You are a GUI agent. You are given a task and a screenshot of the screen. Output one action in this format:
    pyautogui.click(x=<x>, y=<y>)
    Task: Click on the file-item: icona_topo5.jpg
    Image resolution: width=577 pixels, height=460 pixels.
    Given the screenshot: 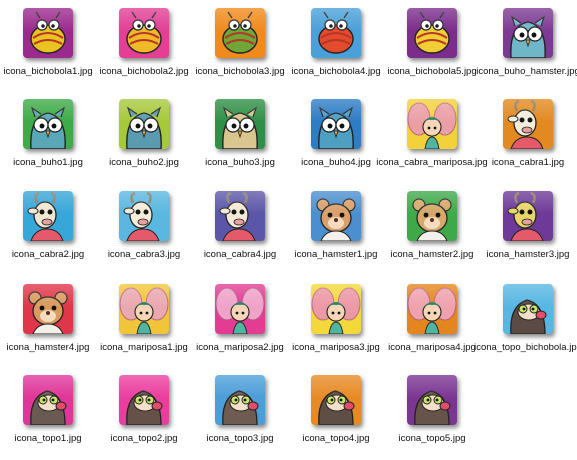 What is the action you would take?
    pyautogui.click(x=432, y=412)
    